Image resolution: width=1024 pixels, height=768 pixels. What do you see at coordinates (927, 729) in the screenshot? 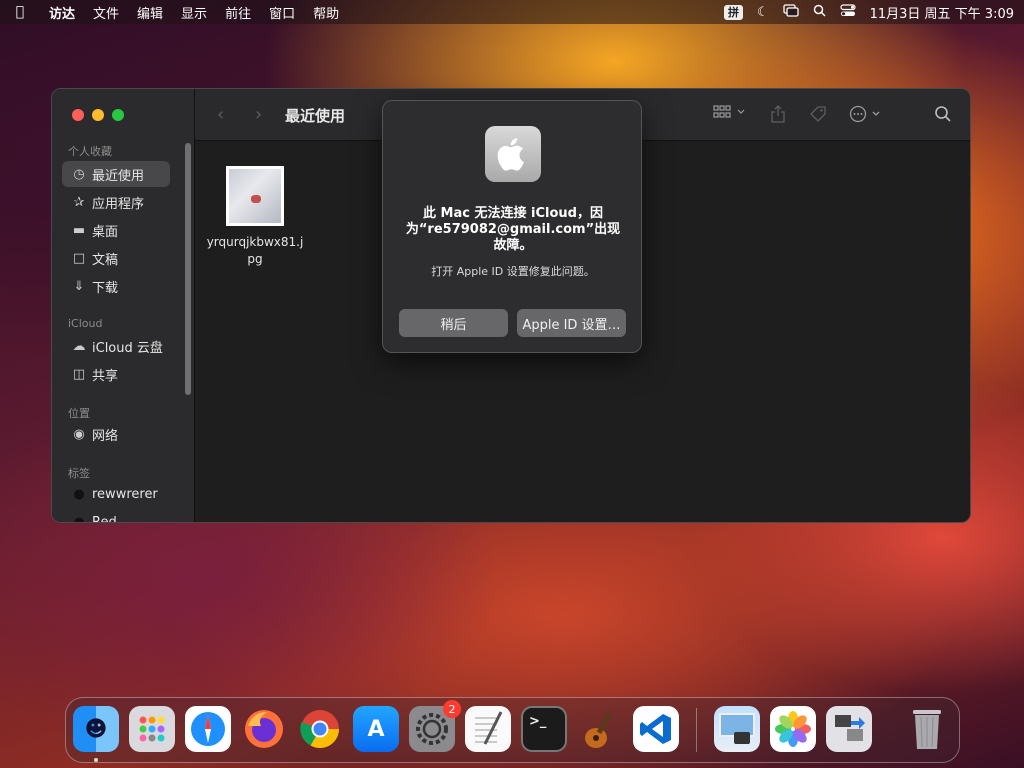
I see `trash-icon` at bounding box center [927, 729].